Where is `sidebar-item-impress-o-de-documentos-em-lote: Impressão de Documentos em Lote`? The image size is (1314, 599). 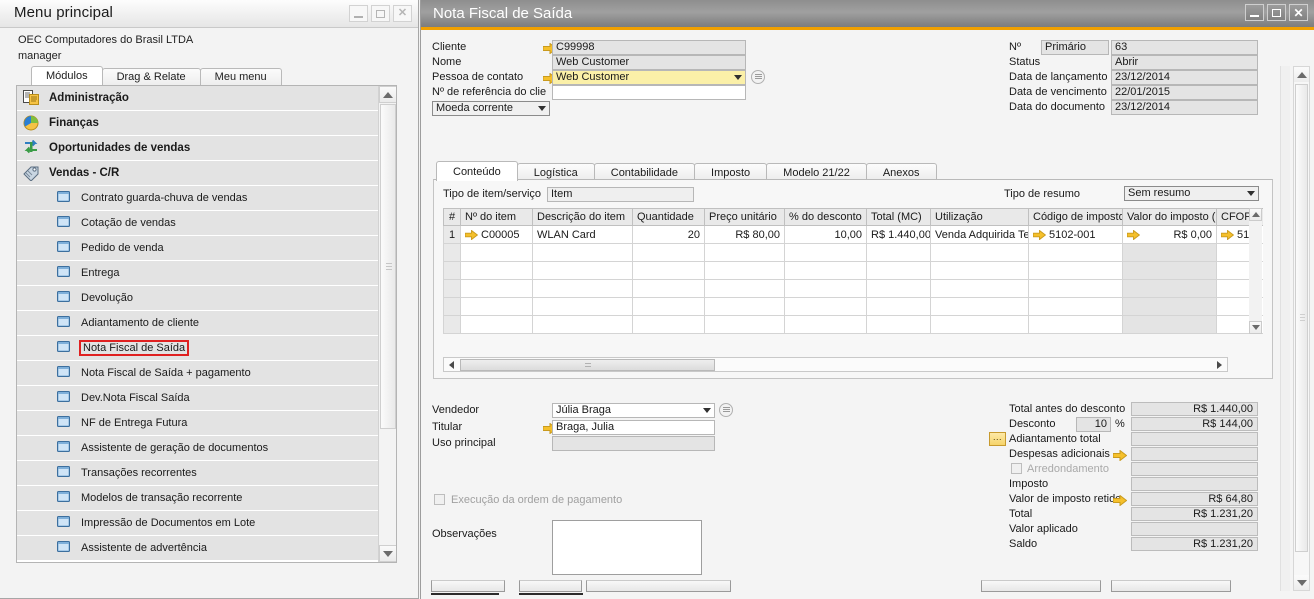
sidebar-item-impress-o-de-documentos-em-lote: Impressão de Documentos em Lote is located at coordinates (198, 523).